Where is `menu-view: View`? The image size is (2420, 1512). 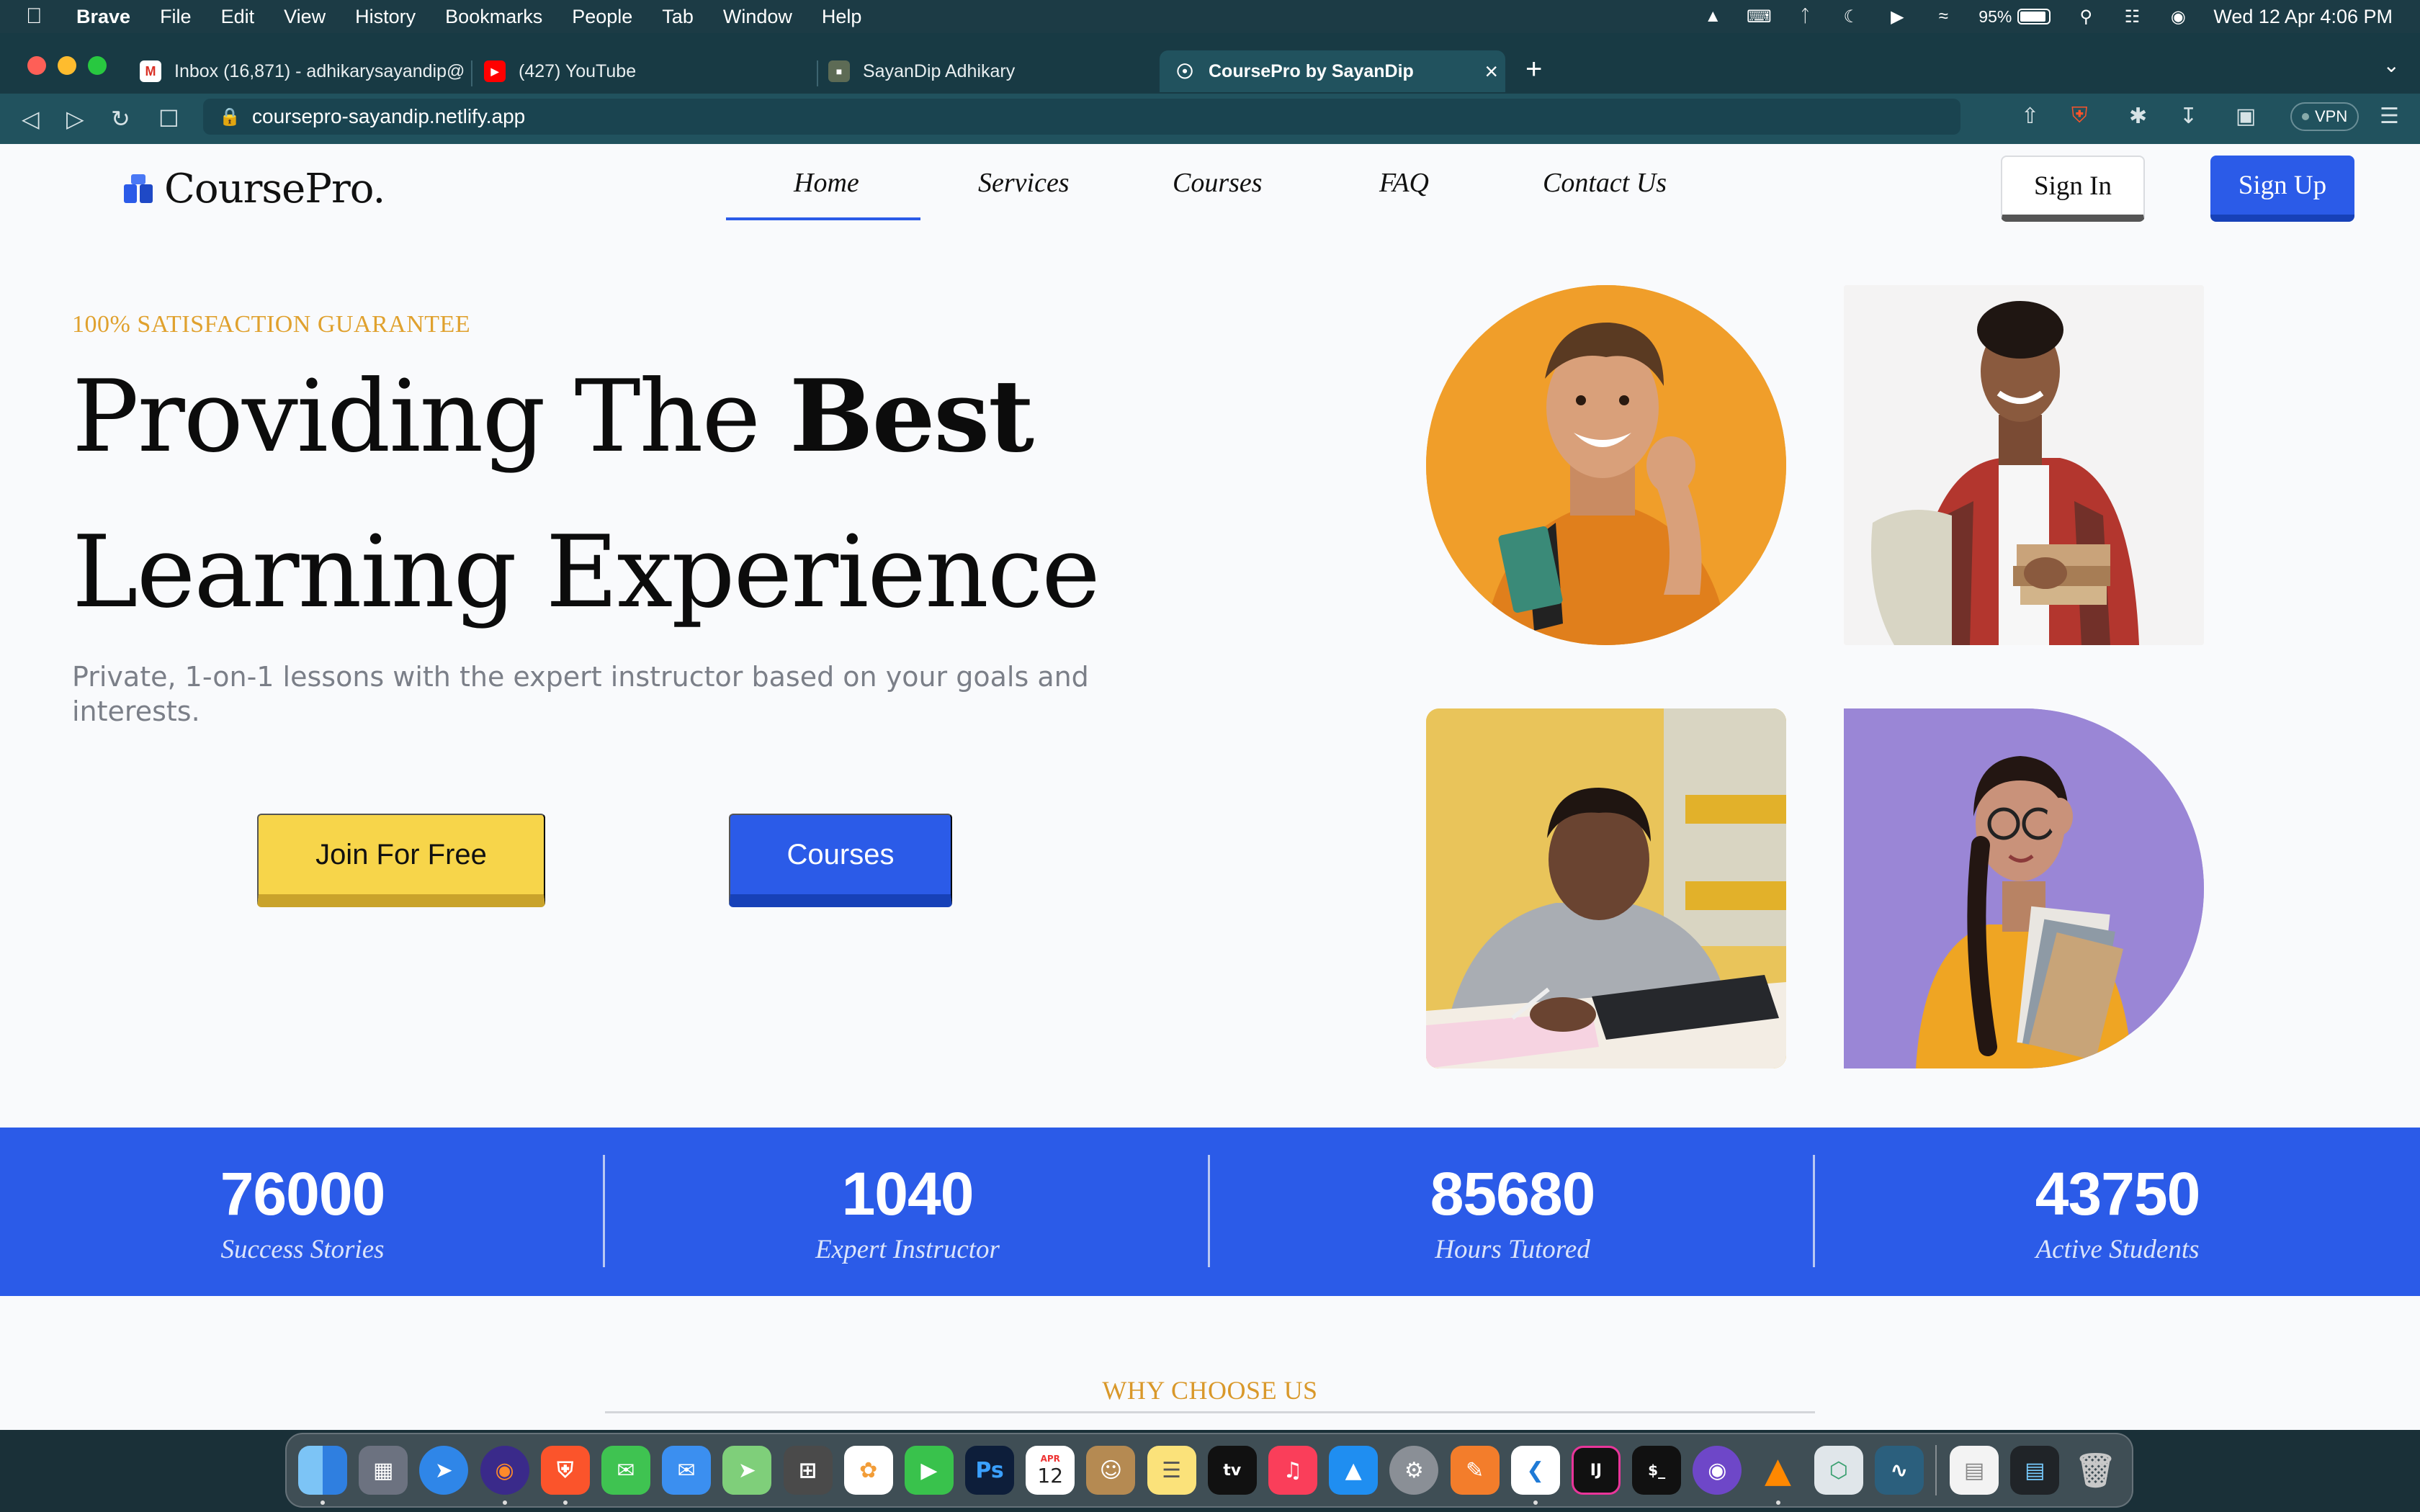 menu-view: View is located at coordinates (305, 17).